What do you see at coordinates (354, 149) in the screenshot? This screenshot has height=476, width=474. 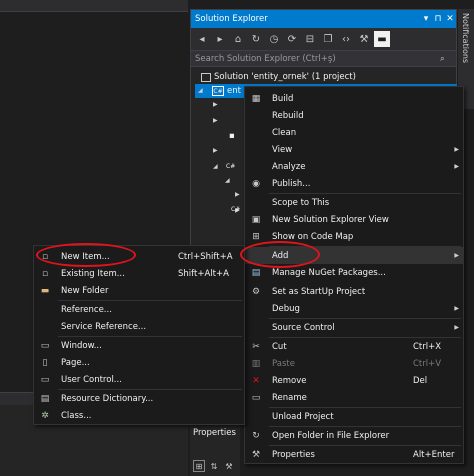 I see `menu-item-view: View ▶` at bounding box center [354, 149].